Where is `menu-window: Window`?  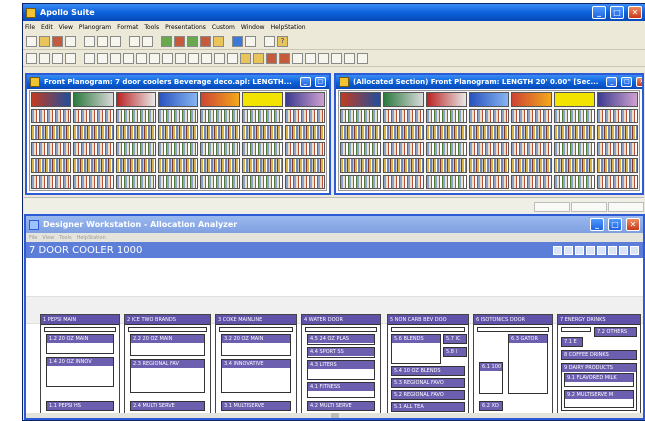 menu-window: Window is located at coordinates (253, 27).